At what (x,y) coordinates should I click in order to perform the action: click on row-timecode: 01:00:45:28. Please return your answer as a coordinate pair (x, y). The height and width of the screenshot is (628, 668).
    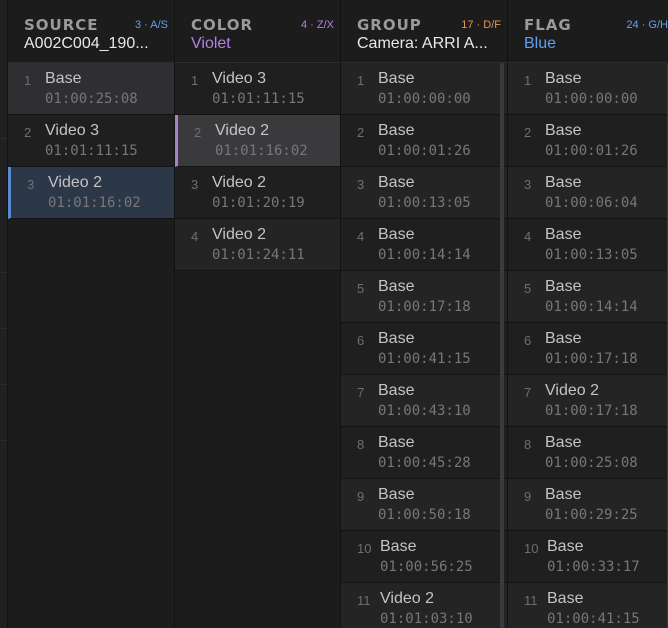
    Looking at the image, I should click on (424, 463).